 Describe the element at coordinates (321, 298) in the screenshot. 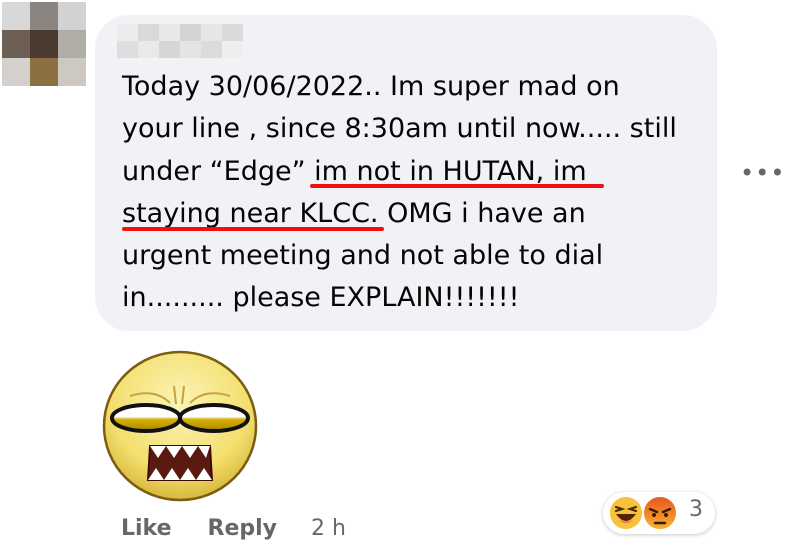

I see `comment-line: in......... please EXPLAIN!!!!!!!` at that location.